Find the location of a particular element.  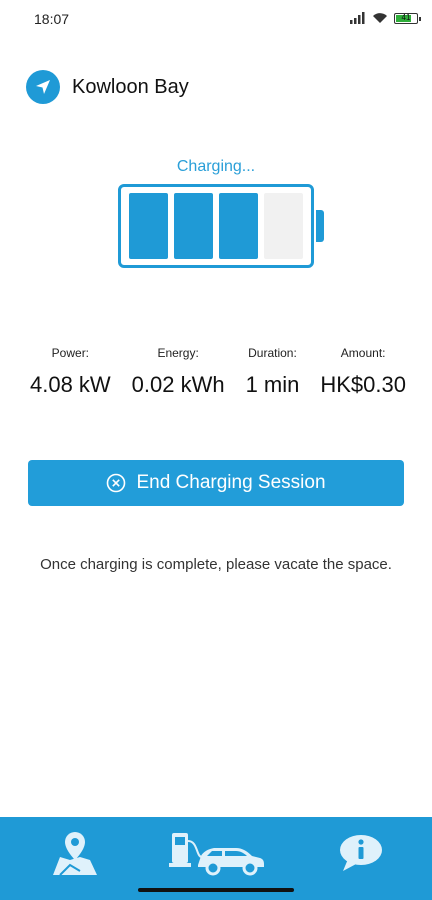

stat-amount: Amount: HK$0.30 is located at coordinates (363, 372).